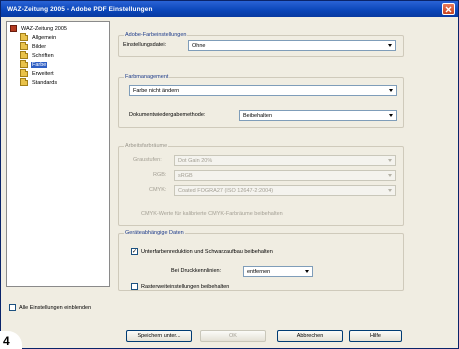 This screenshot has width=459, height=349. Describe the element at coordinates (156, 90) in the screenshot. I see `color-policy-value: Farbe nicht ändern` at that location.